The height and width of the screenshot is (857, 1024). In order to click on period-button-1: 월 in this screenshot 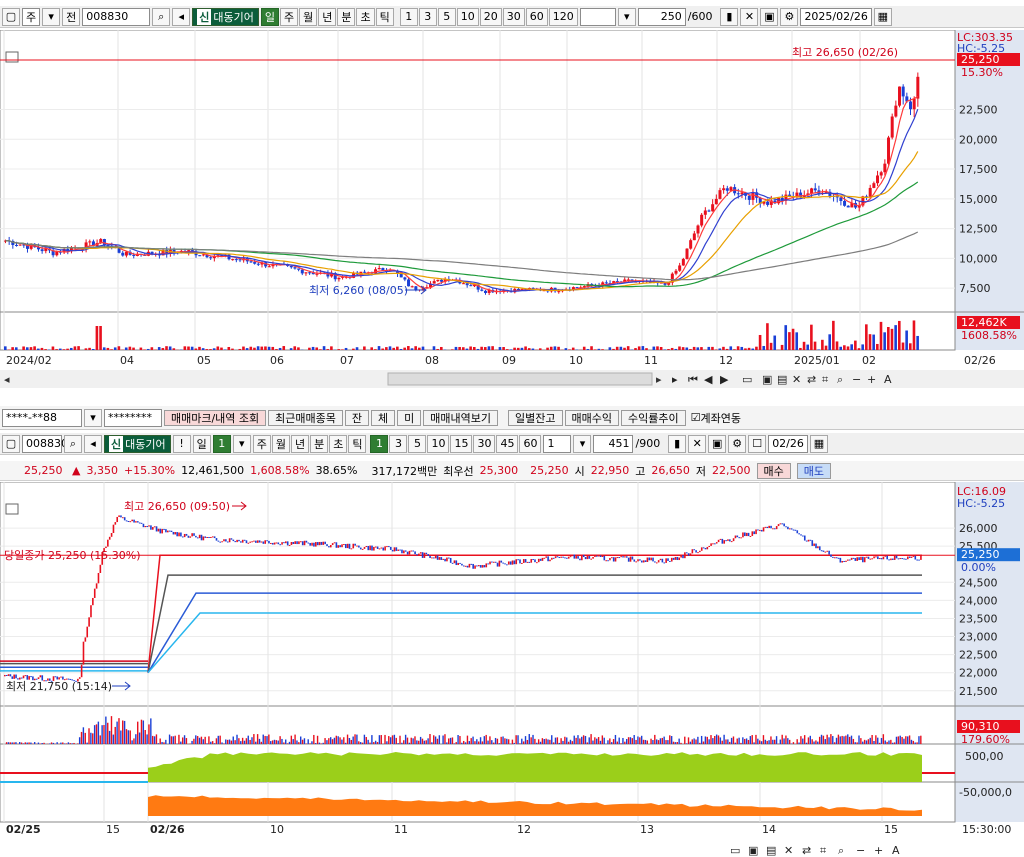, I will do `click(280, 443)`.